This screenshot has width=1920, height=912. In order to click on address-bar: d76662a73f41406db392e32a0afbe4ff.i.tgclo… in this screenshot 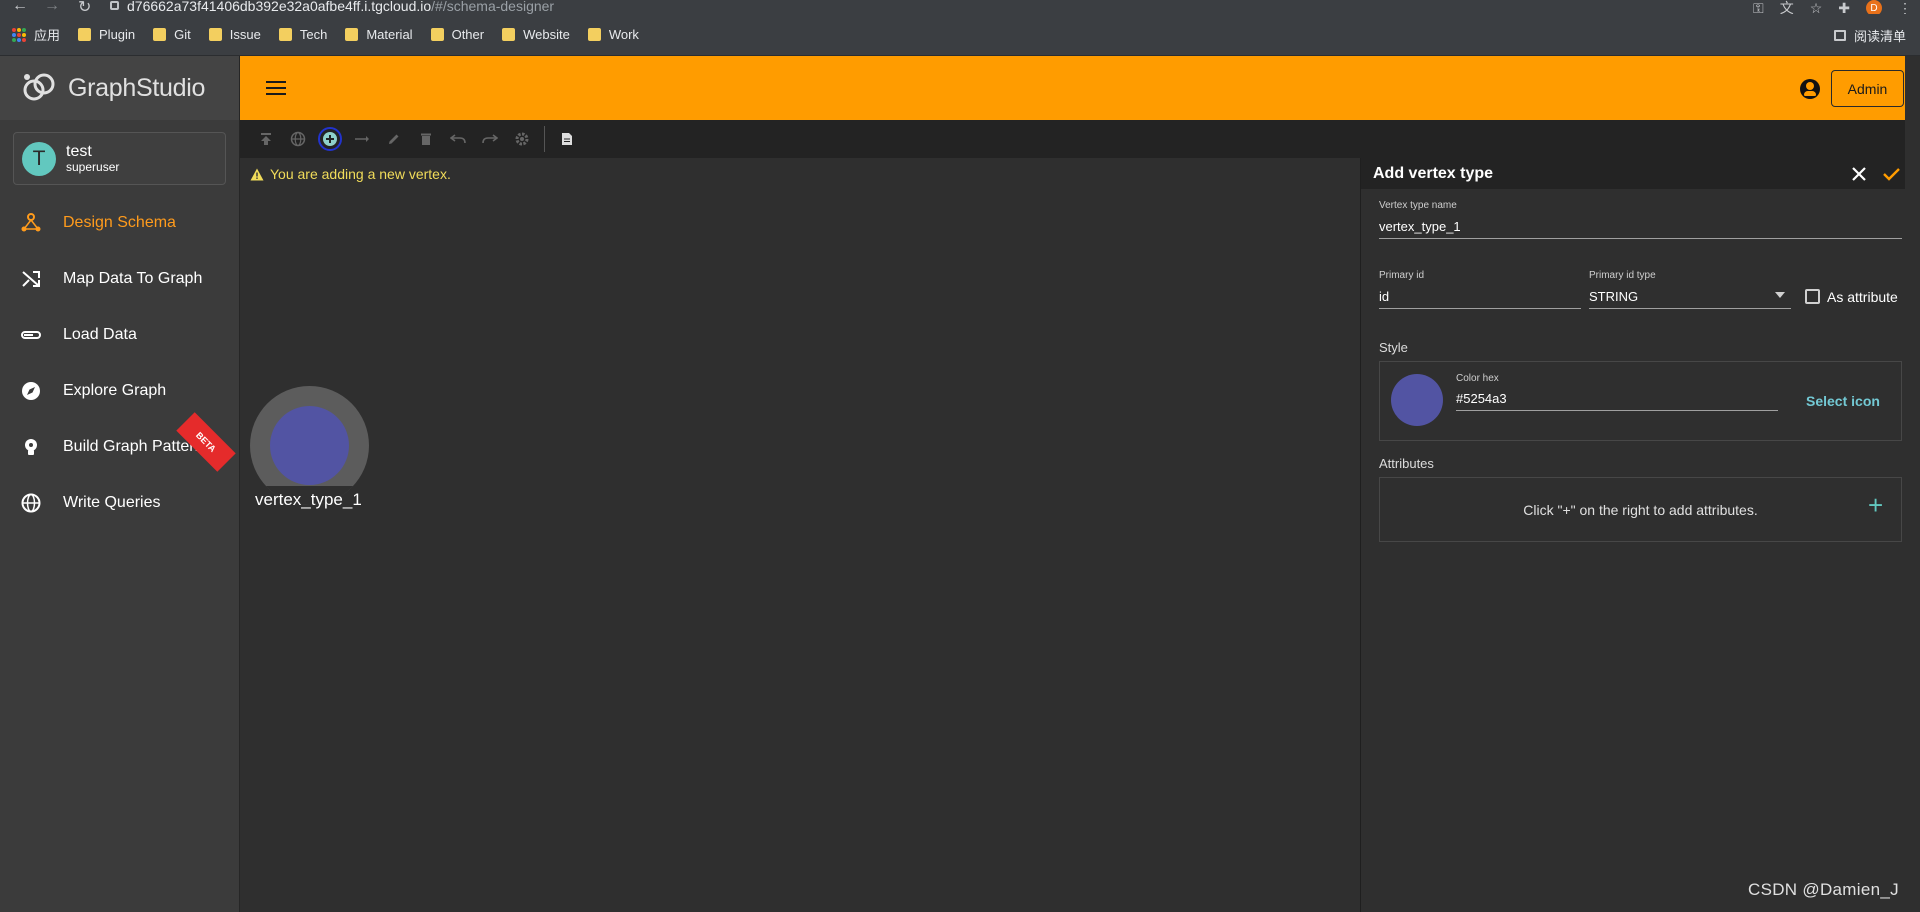, I will do `click(910, 7)`.